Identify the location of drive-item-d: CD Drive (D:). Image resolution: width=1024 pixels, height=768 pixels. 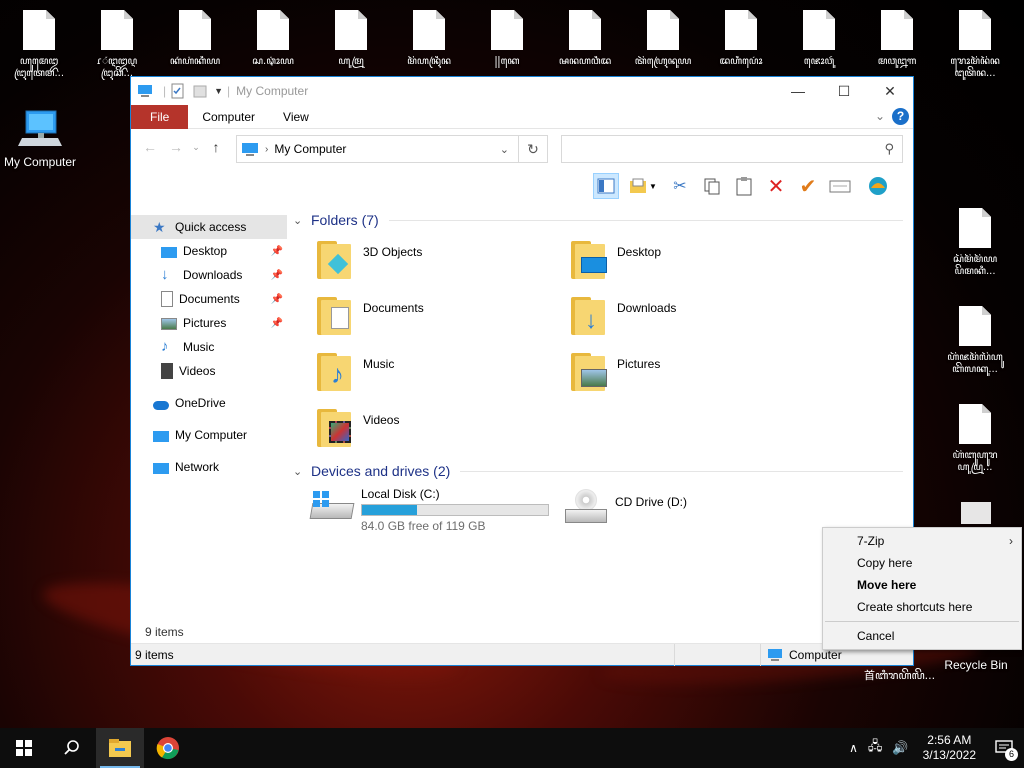
(693, 512).